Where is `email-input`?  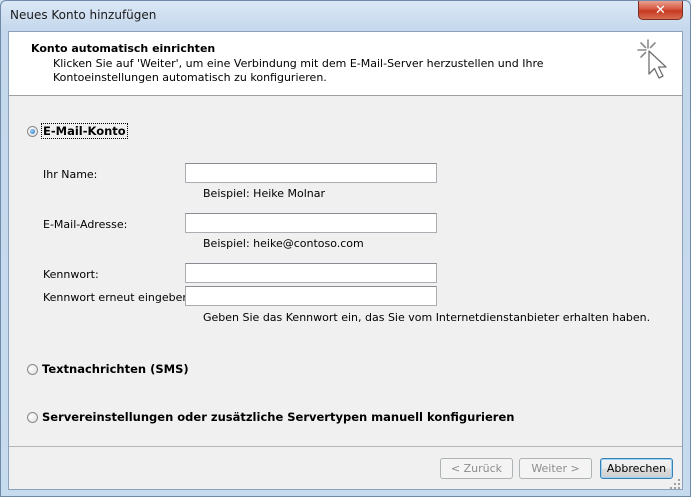
email-input is located at coordinates (311, 223).